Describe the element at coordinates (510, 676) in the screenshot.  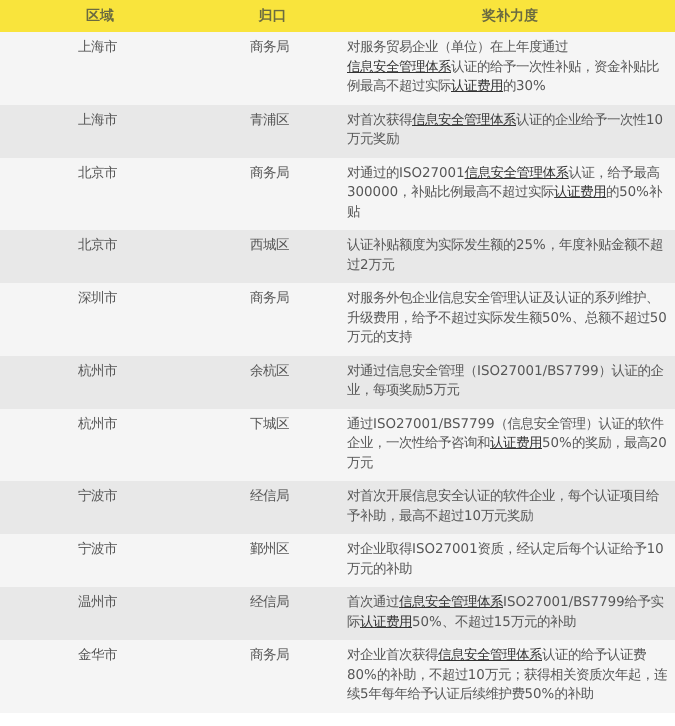
I see `subsidy-text: 对企业首次获得信息安全管理体系认证的给予认证费80%的补助，不超过10万元；获得相关资质次年起，连续5年每年给予认证后续维护费50%的补助` at that location.